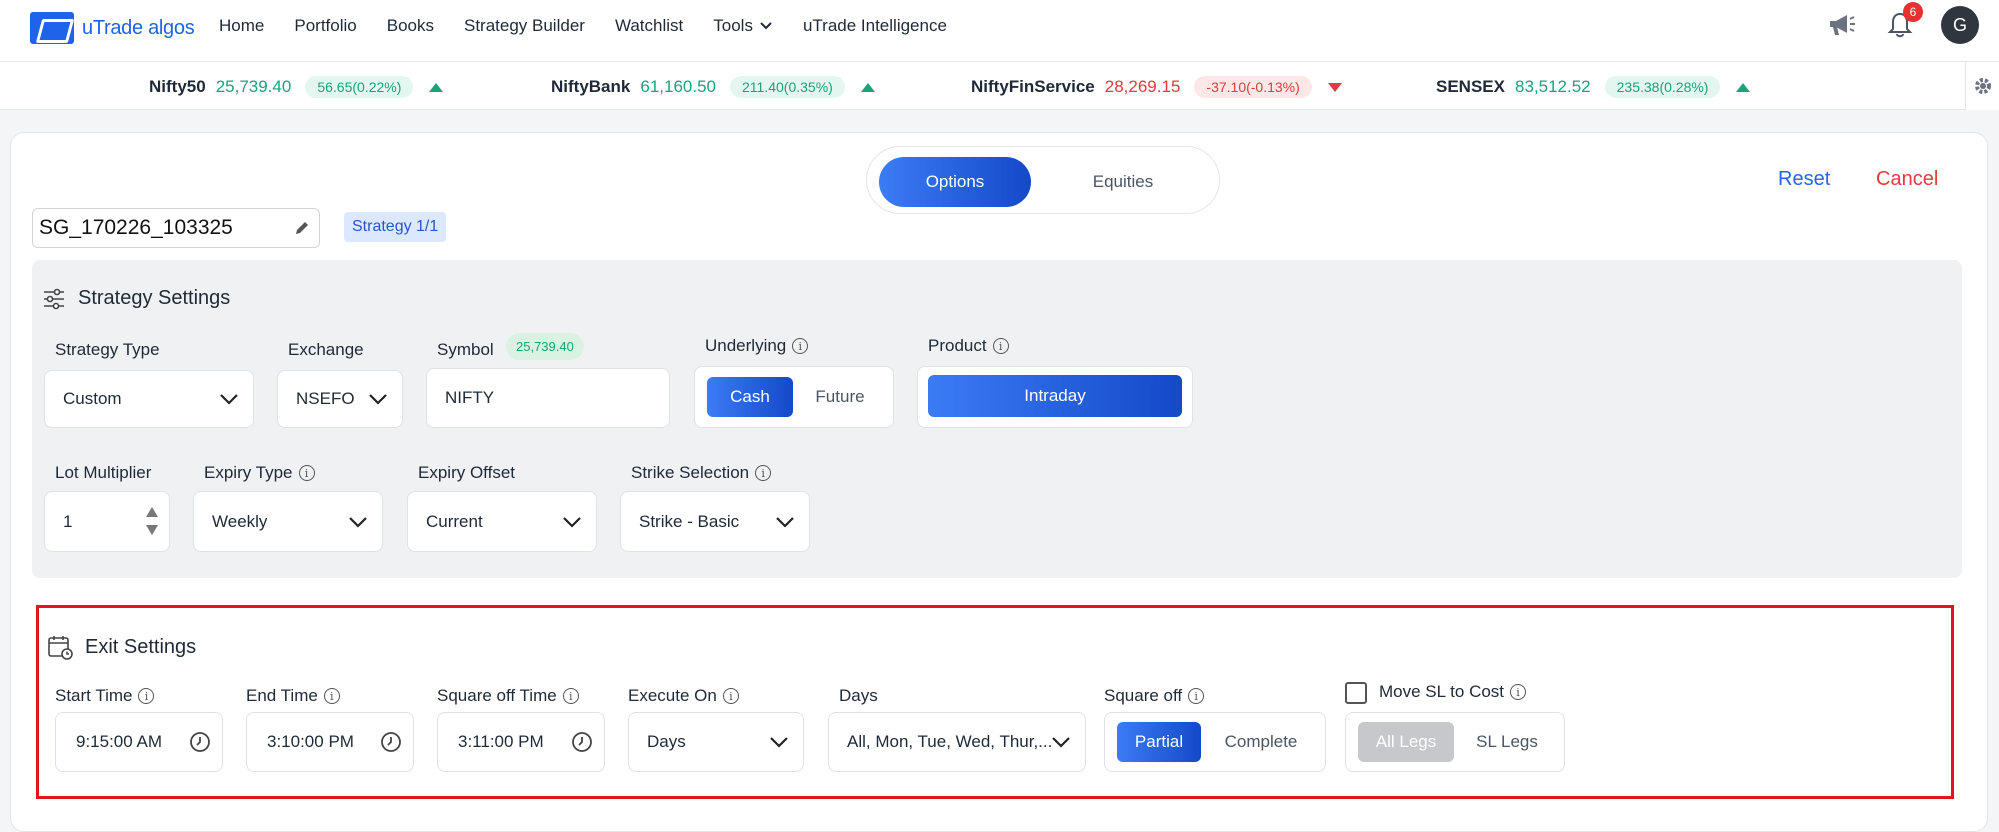 This screenshot has height=832, width=1999. What do you see at coordinates (310, 741) in the screenshot?
I see `end-time-value: 3:10:00 PM` at bounding box center [310, 741].